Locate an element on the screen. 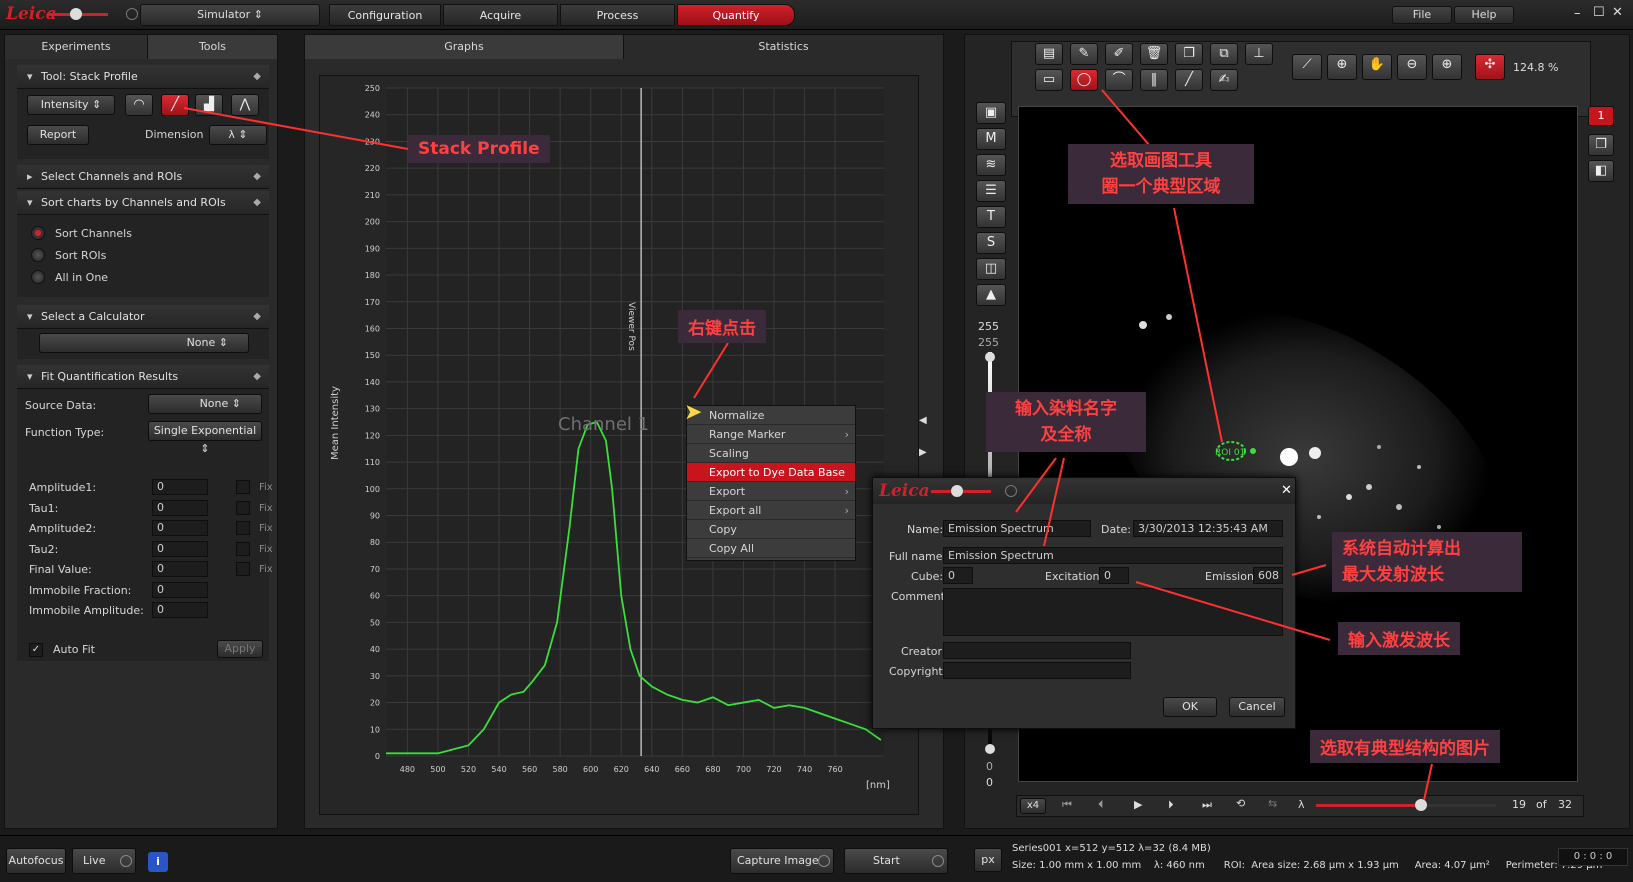 The image size is (1633, 882). copyright-field is located at coordinates (1037, 670).